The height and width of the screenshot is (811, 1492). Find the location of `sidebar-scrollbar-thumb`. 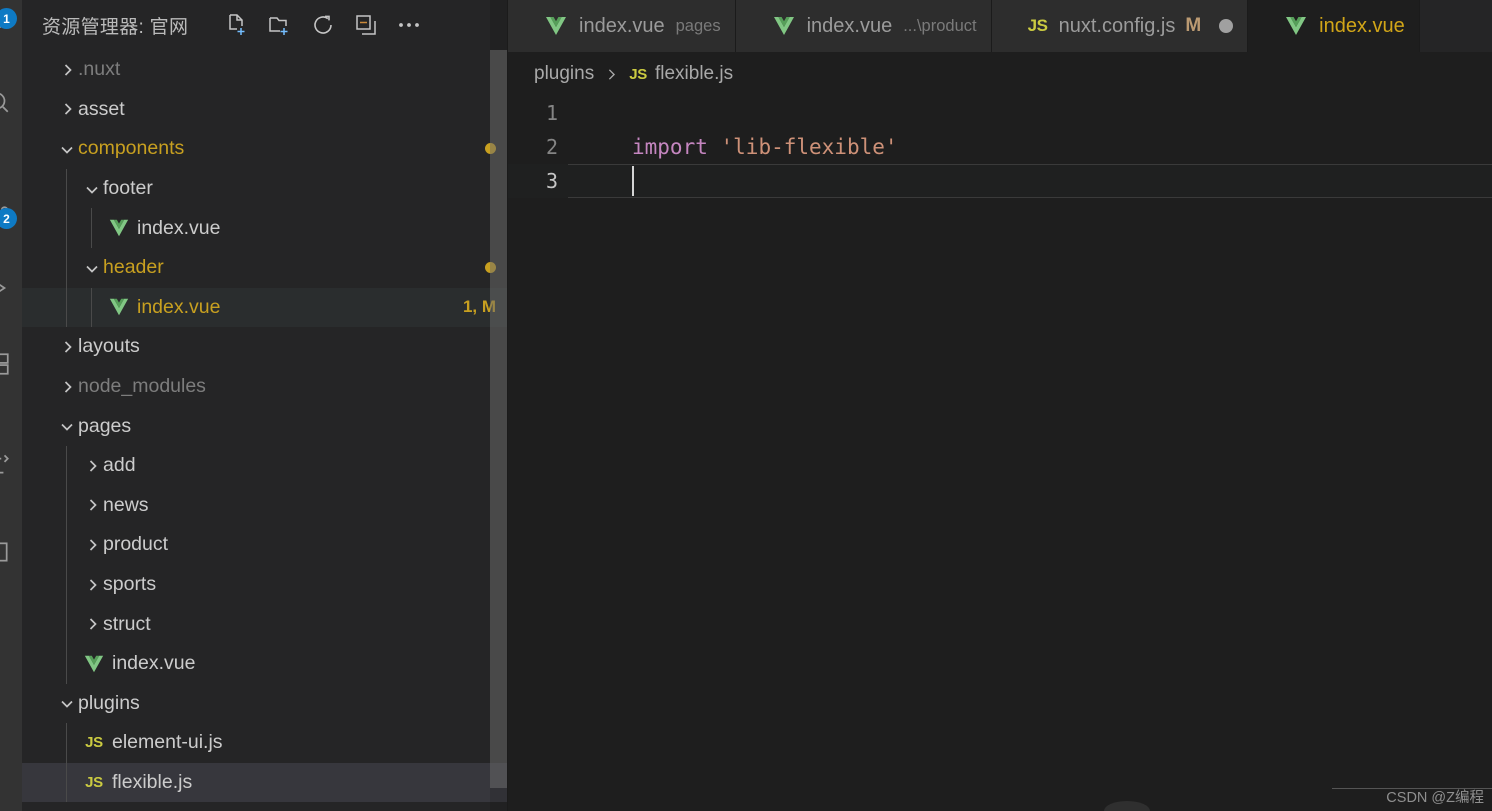

sidebar-scrollbar-thumb is located at coordinates (499, 419).